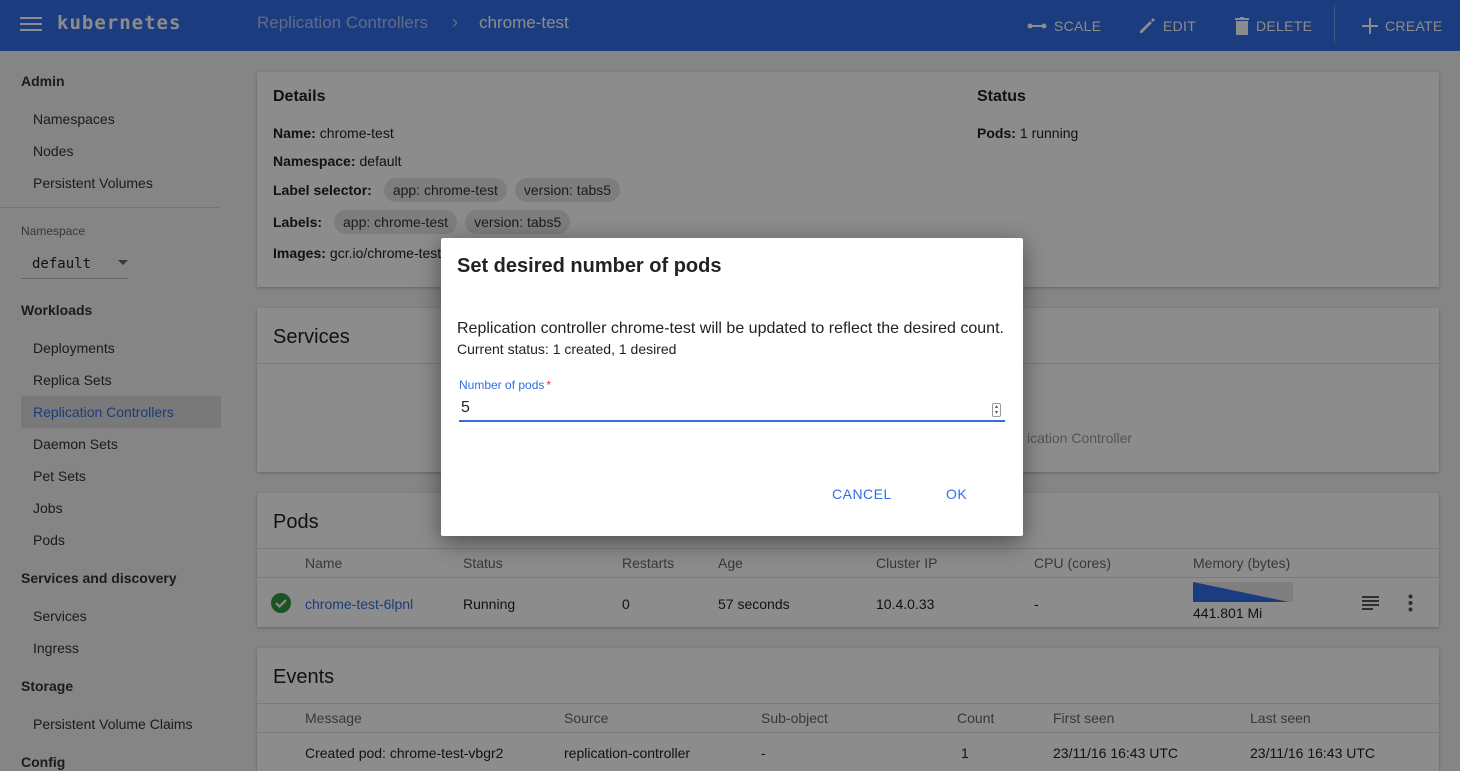 The image size is (1460, 771). Describe the element at coordinates (956, 494) in the screenshot. I see `ok-button: OK` at that location.